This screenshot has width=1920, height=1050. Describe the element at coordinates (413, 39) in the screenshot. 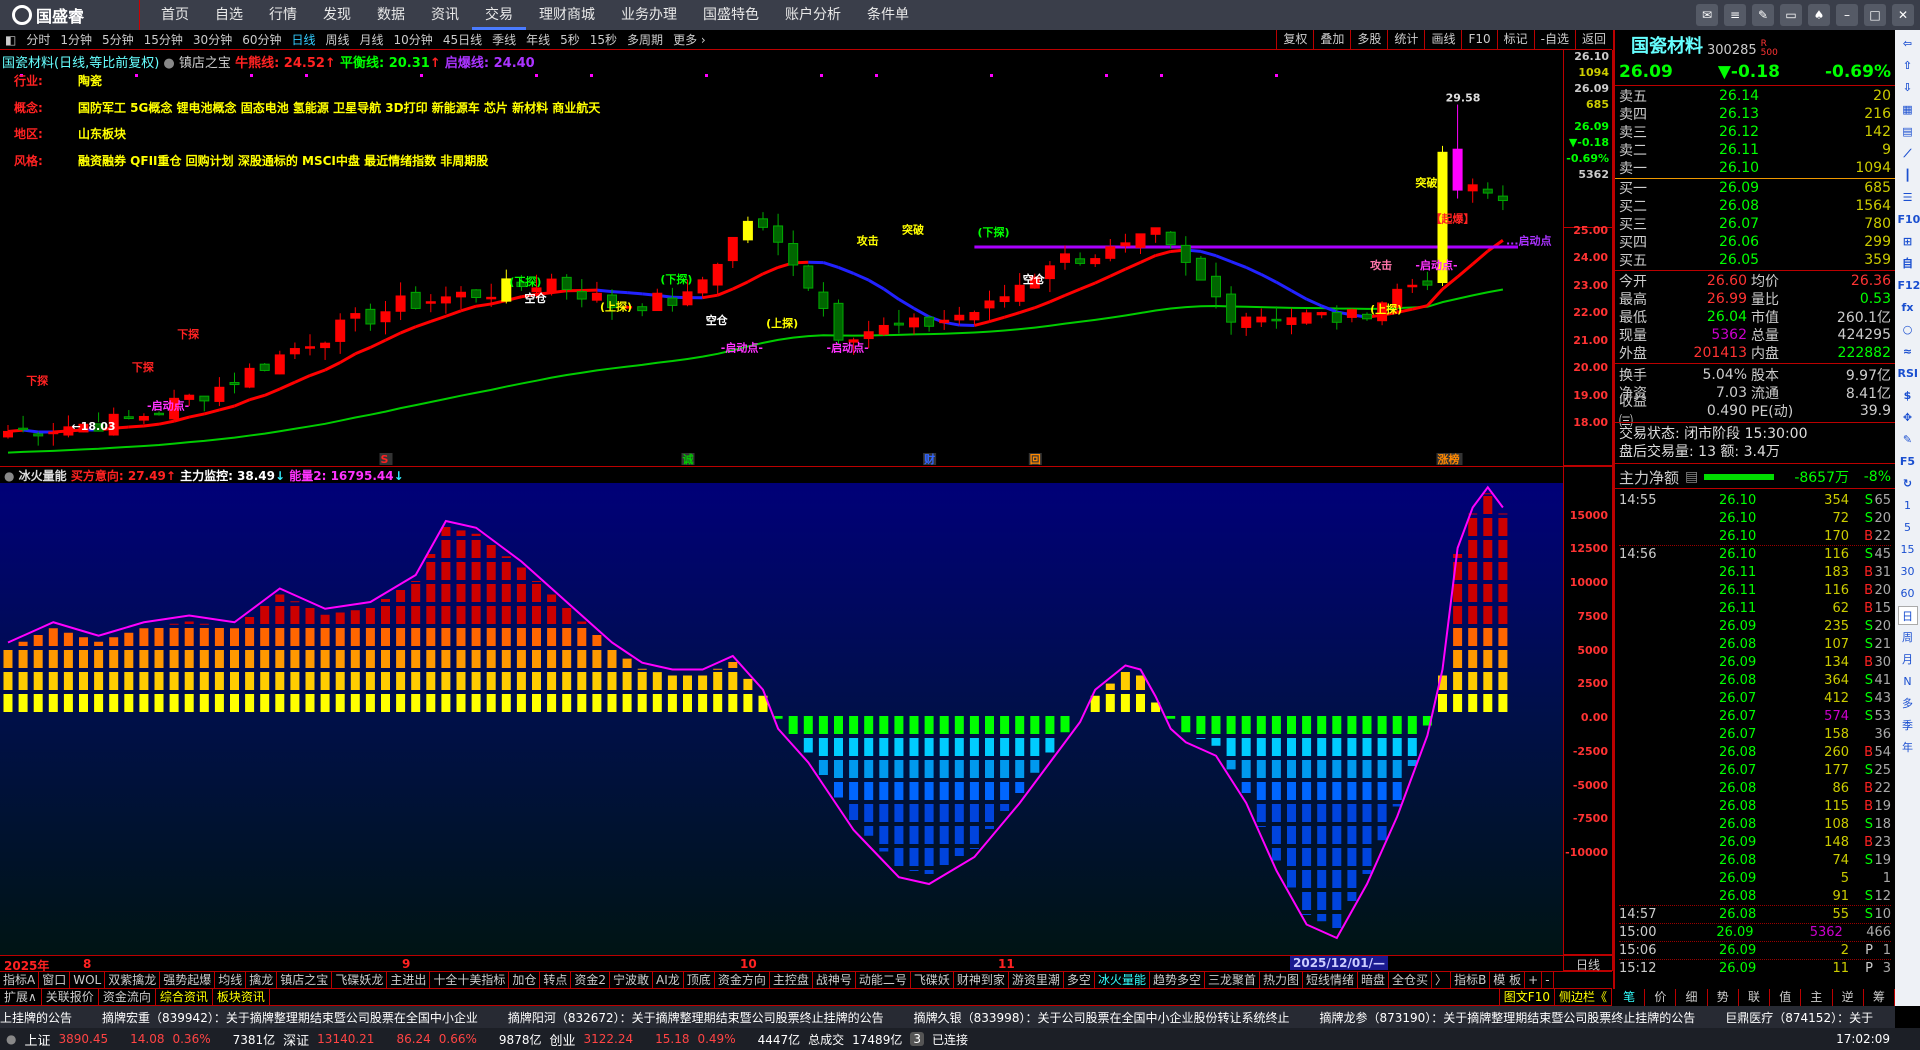

I see `period-tab-9: 10分钟` at that location.